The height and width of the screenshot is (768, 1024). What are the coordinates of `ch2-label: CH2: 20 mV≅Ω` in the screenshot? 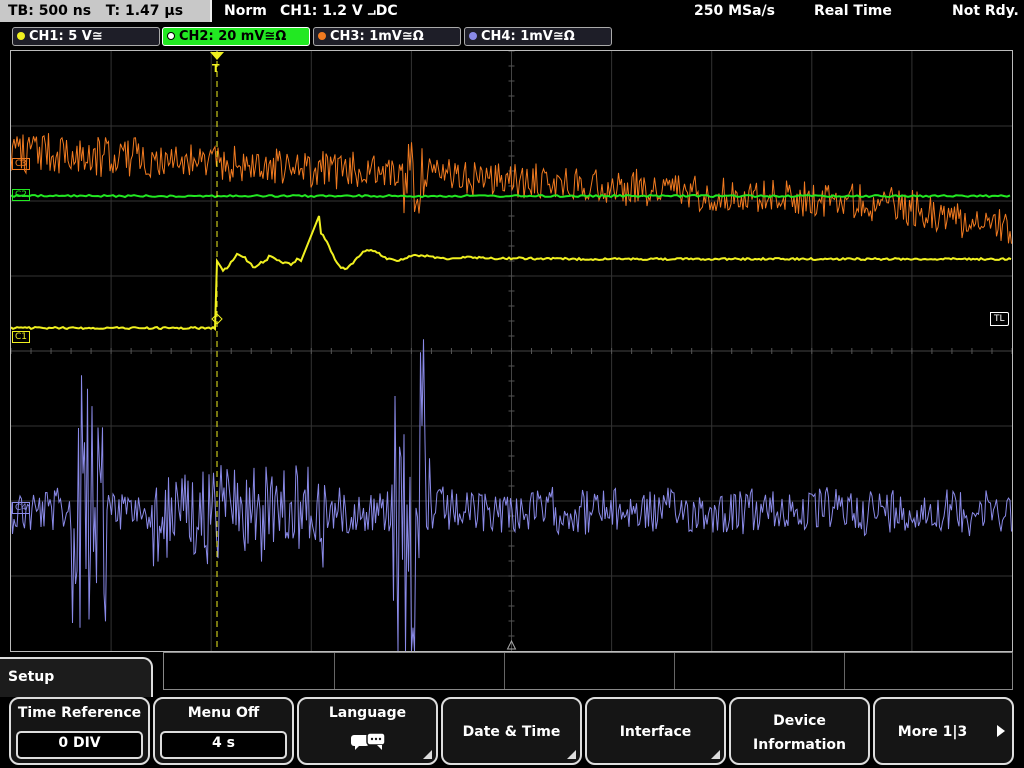 It's located at (233, 36).